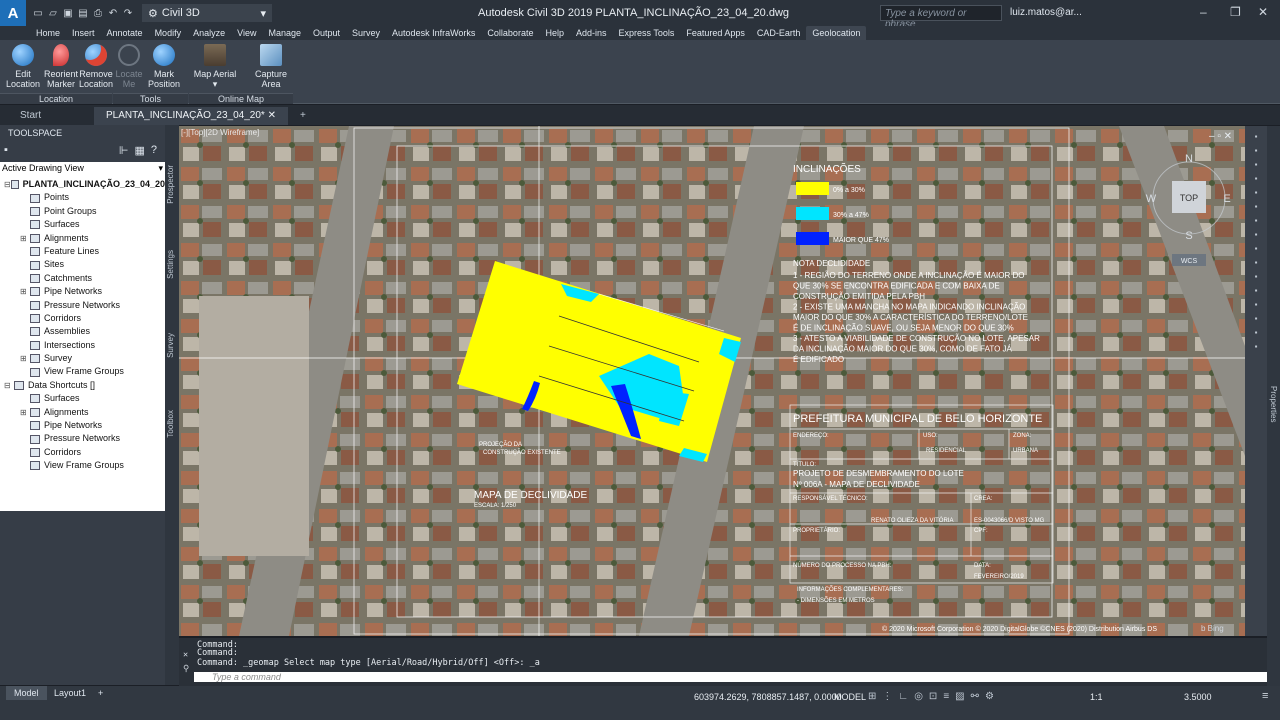 The width and height of the screenshot is (1280, 720). I want to click on up-down-icon: ▪, so click(1256, 332).